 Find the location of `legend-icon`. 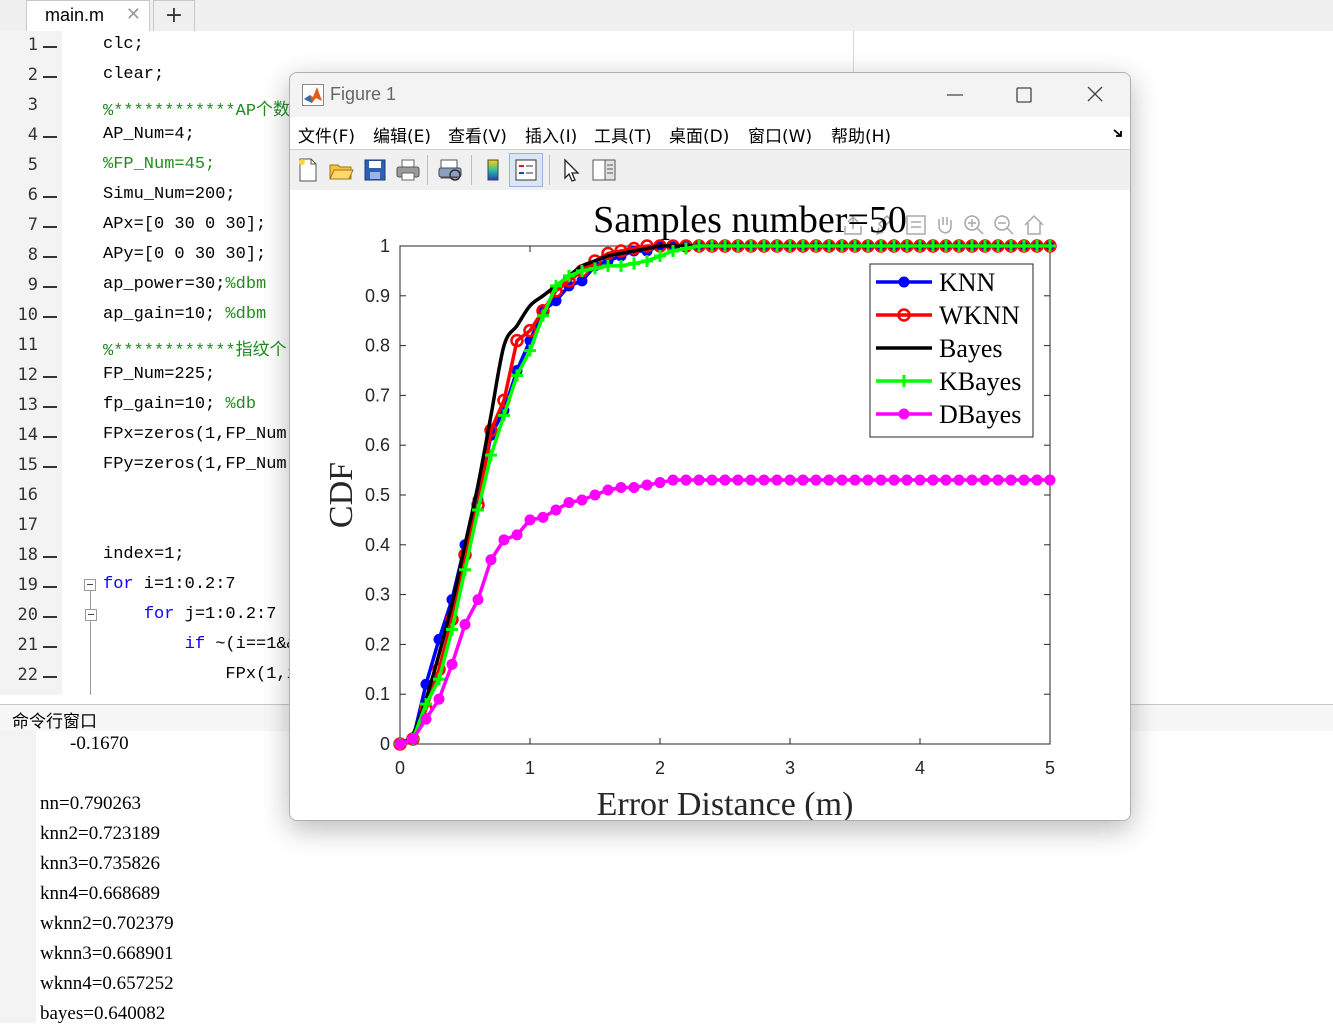

legend-icon is located at coordinates (526, 170).